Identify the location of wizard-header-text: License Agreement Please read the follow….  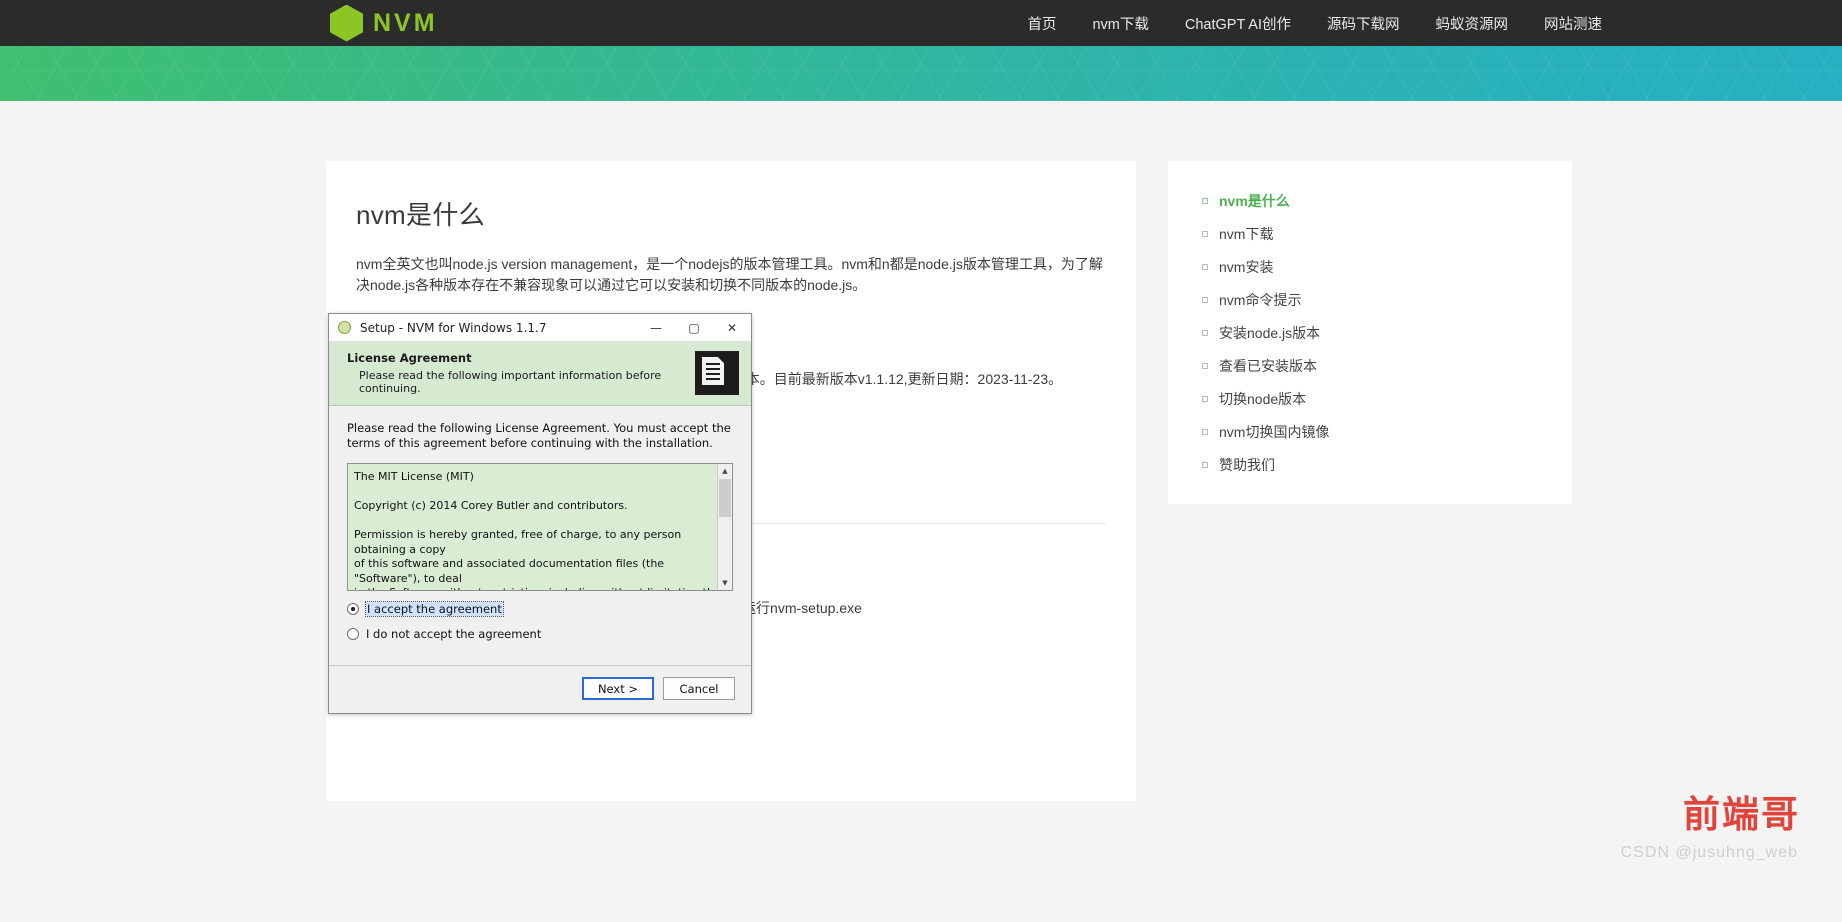
(521, 373).